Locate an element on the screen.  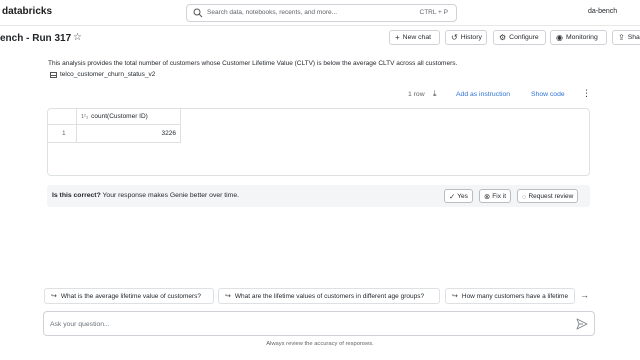
databricks-logo: databricks is located at coordinates (27, 11).